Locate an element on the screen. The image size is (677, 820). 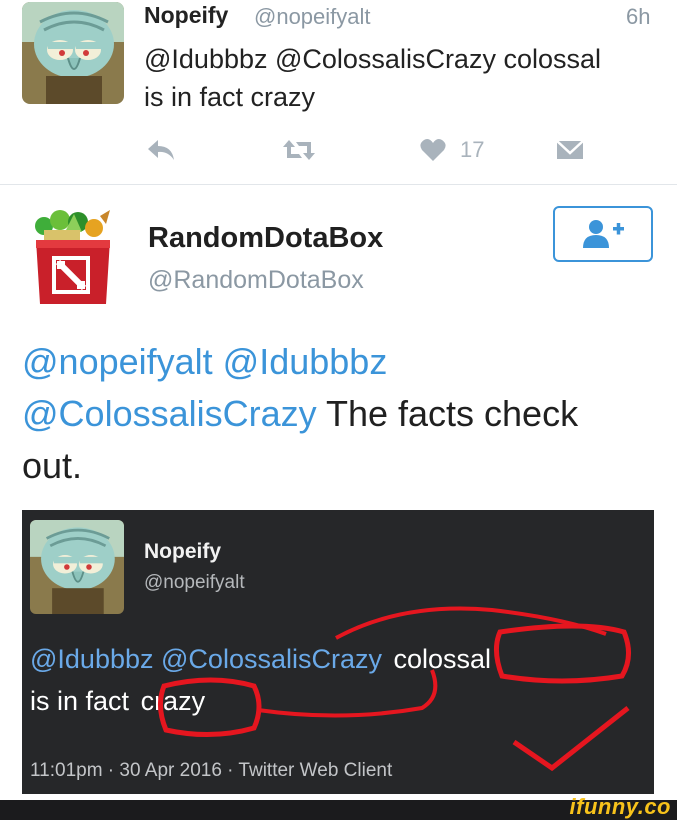
tweet-divider is located at coordinates (338, 184).